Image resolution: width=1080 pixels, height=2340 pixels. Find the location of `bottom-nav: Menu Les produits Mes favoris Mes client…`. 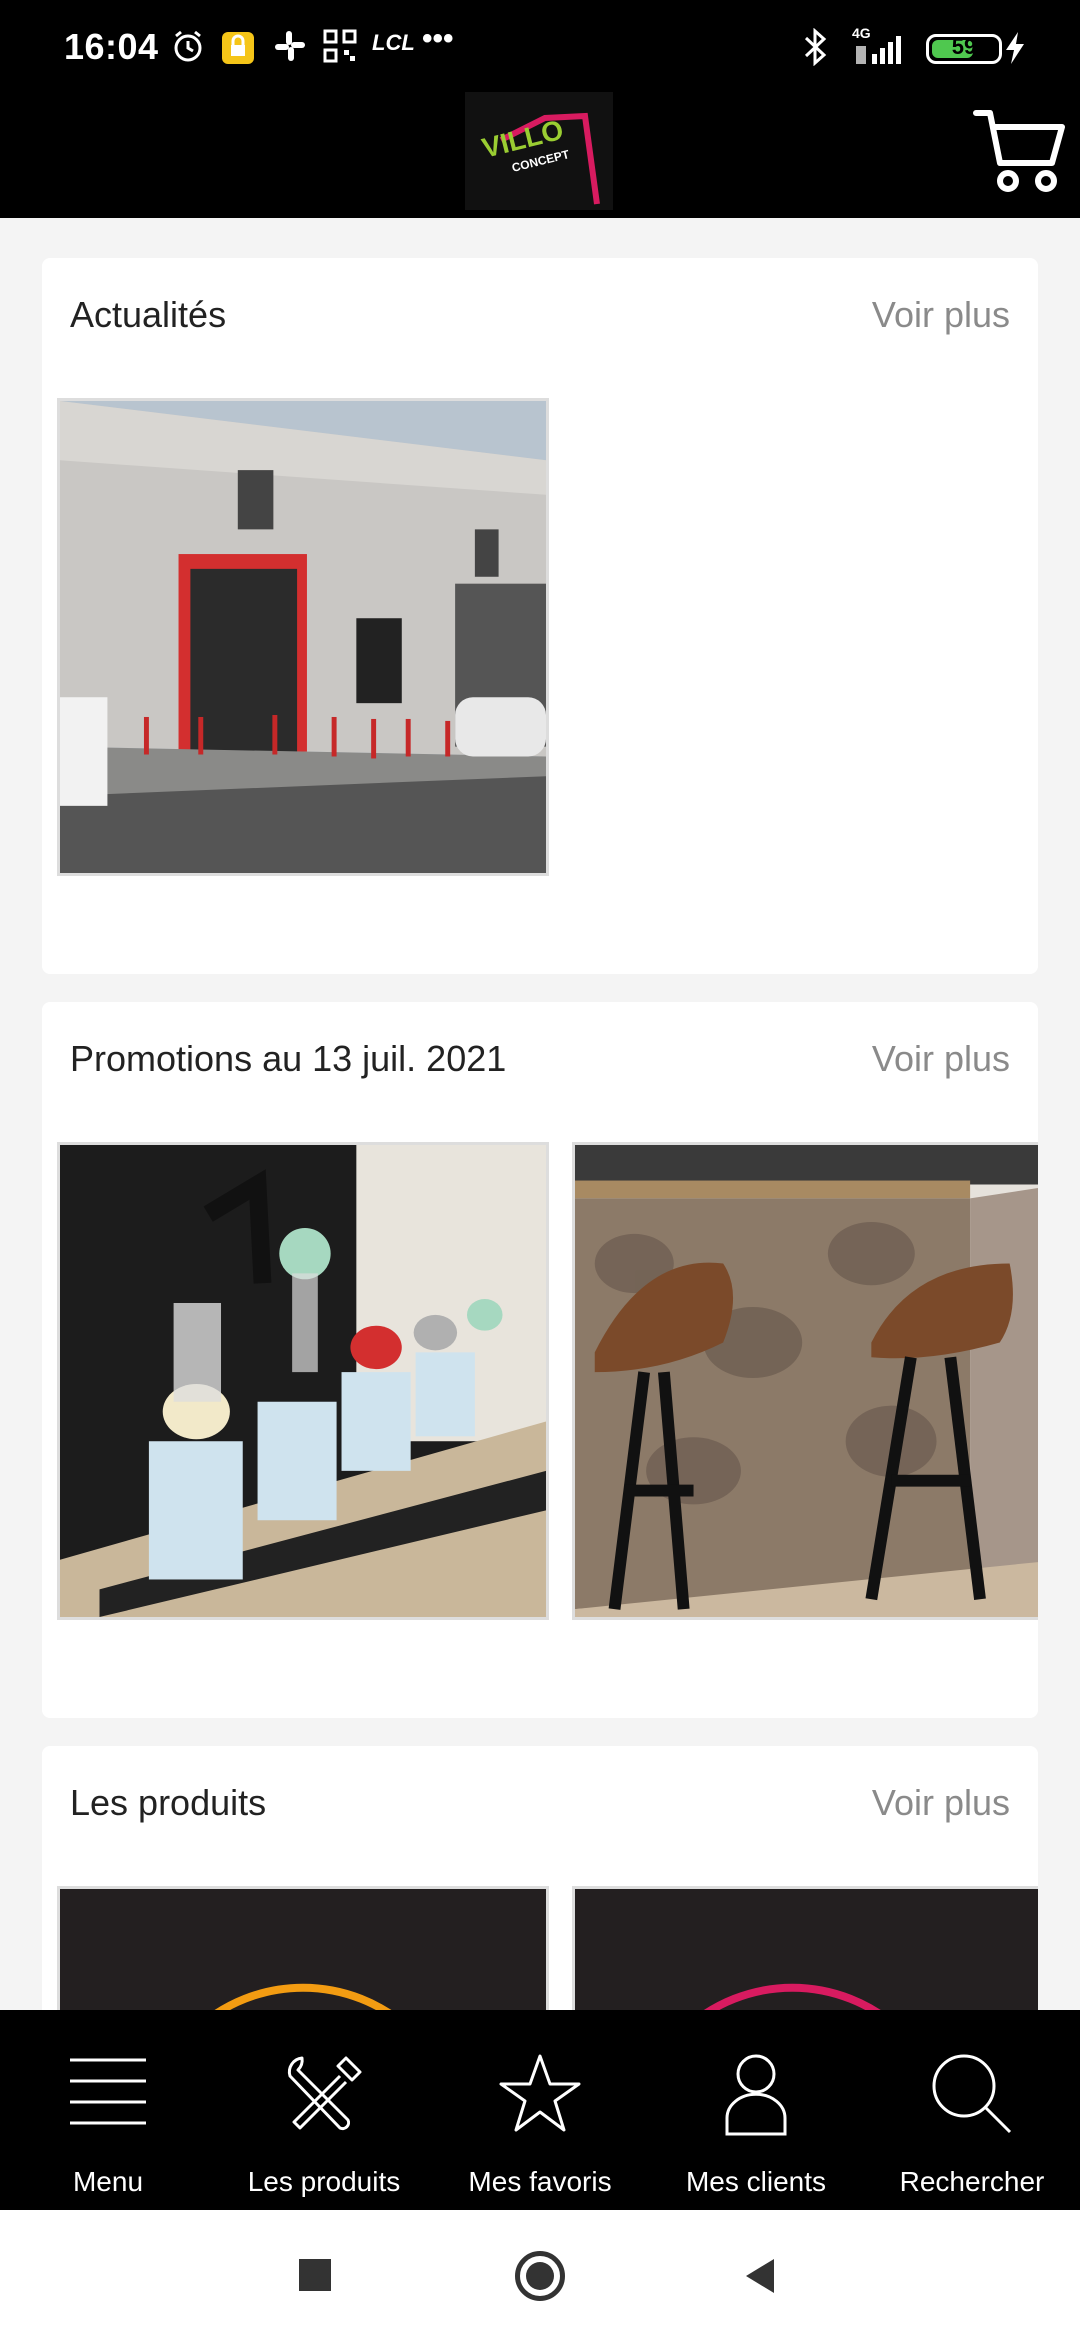

bottom-nav: Menu Les produits Mes favoris Mes client… is located at coordinates (540, 2110).